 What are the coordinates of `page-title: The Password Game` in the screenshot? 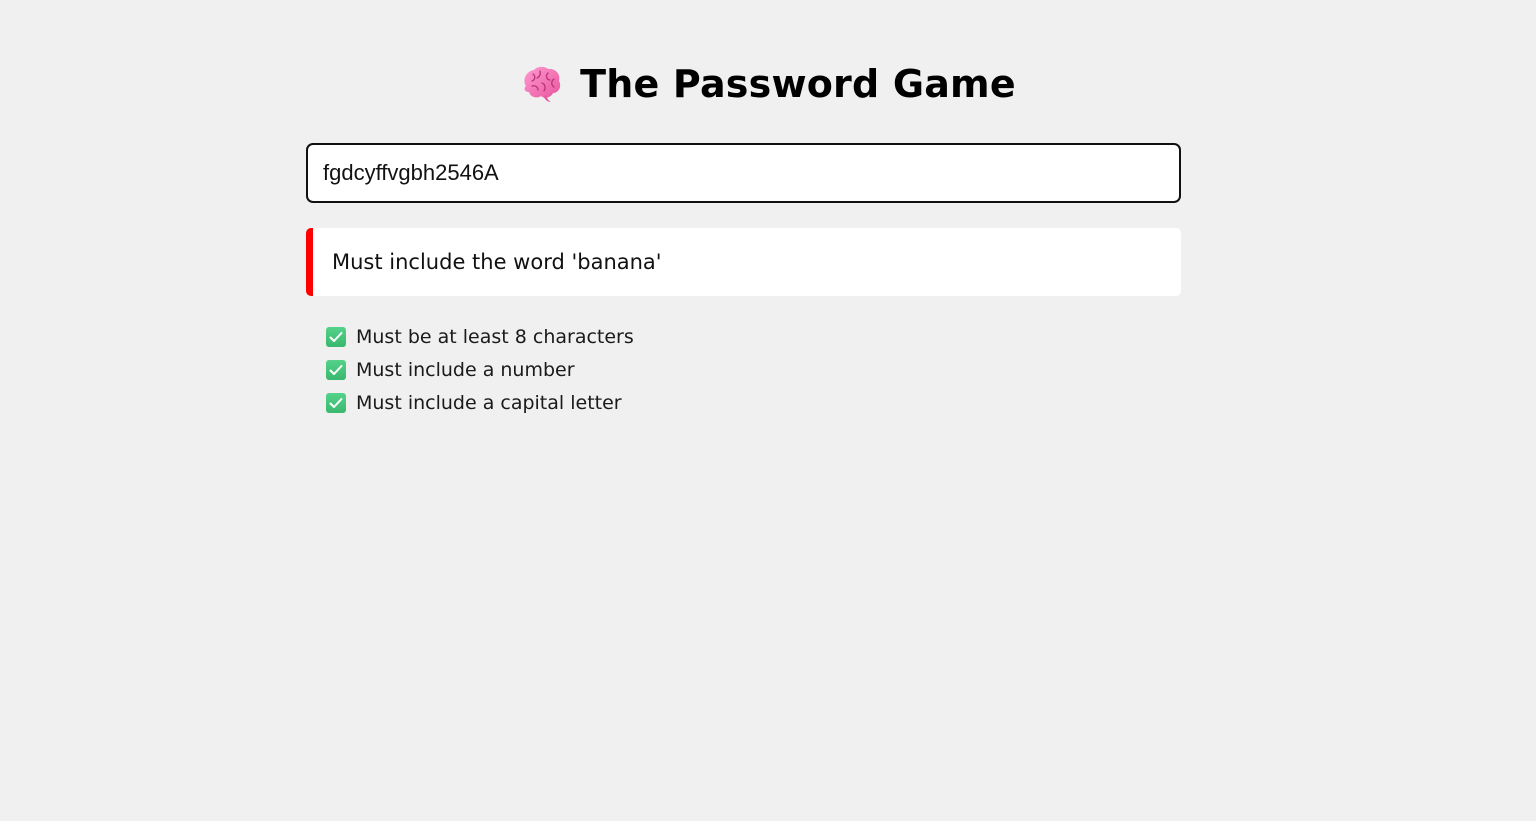 It's located at (798, 84).